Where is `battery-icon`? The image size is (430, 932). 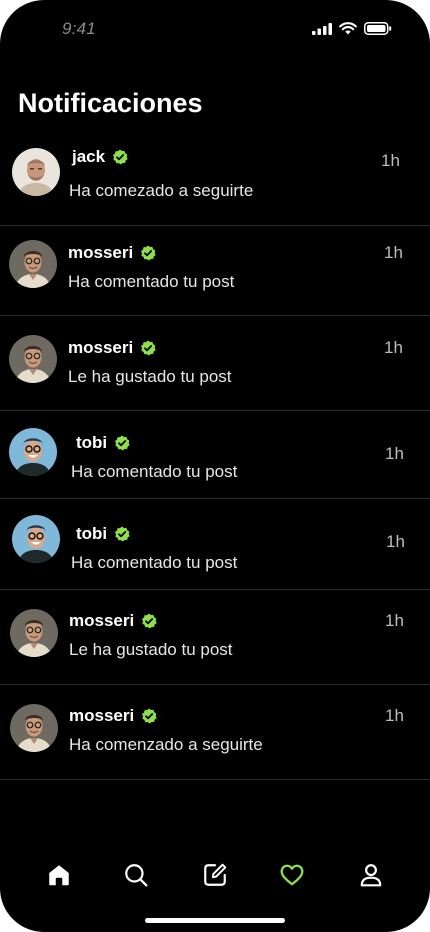 battery-icon is located at coordinates (378, 28).